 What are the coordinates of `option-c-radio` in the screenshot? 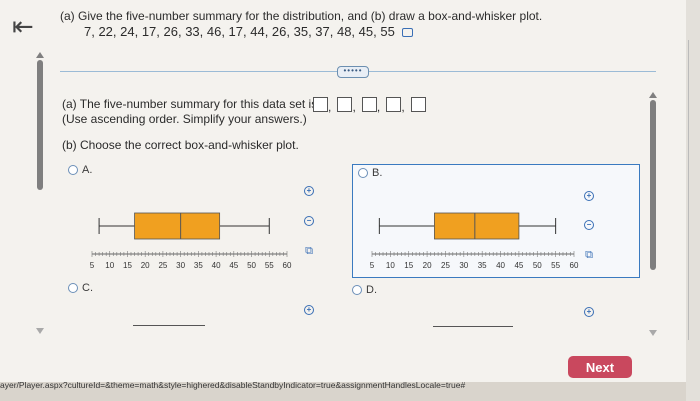 It's located at (73, 288).